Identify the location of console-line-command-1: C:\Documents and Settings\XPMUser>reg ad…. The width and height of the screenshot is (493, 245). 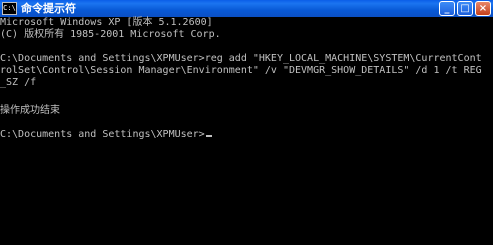
(241, 58).